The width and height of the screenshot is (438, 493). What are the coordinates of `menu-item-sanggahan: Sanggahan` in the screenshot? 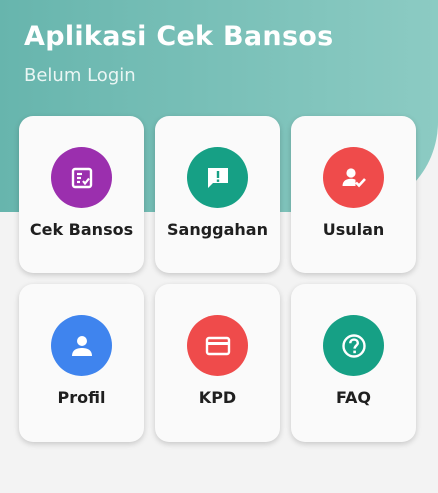 It's located at (217, 194).